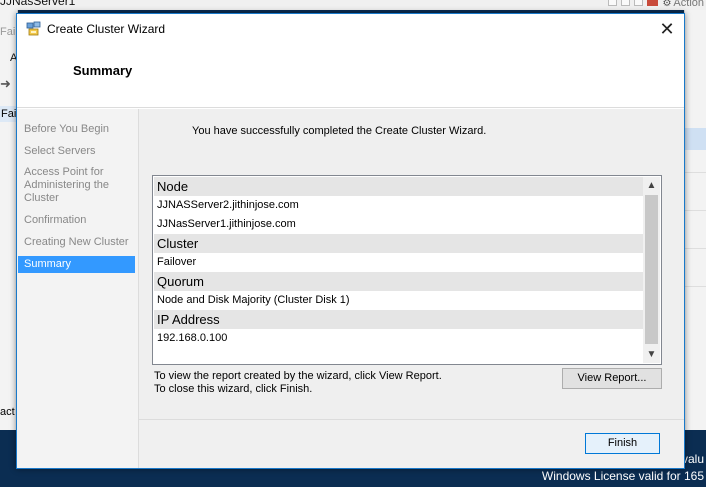  Describe the element at coordinates (350, 29) in the screenshot. I see `wizard-titlebar: Create Cluster Wizard ✕` at that location.